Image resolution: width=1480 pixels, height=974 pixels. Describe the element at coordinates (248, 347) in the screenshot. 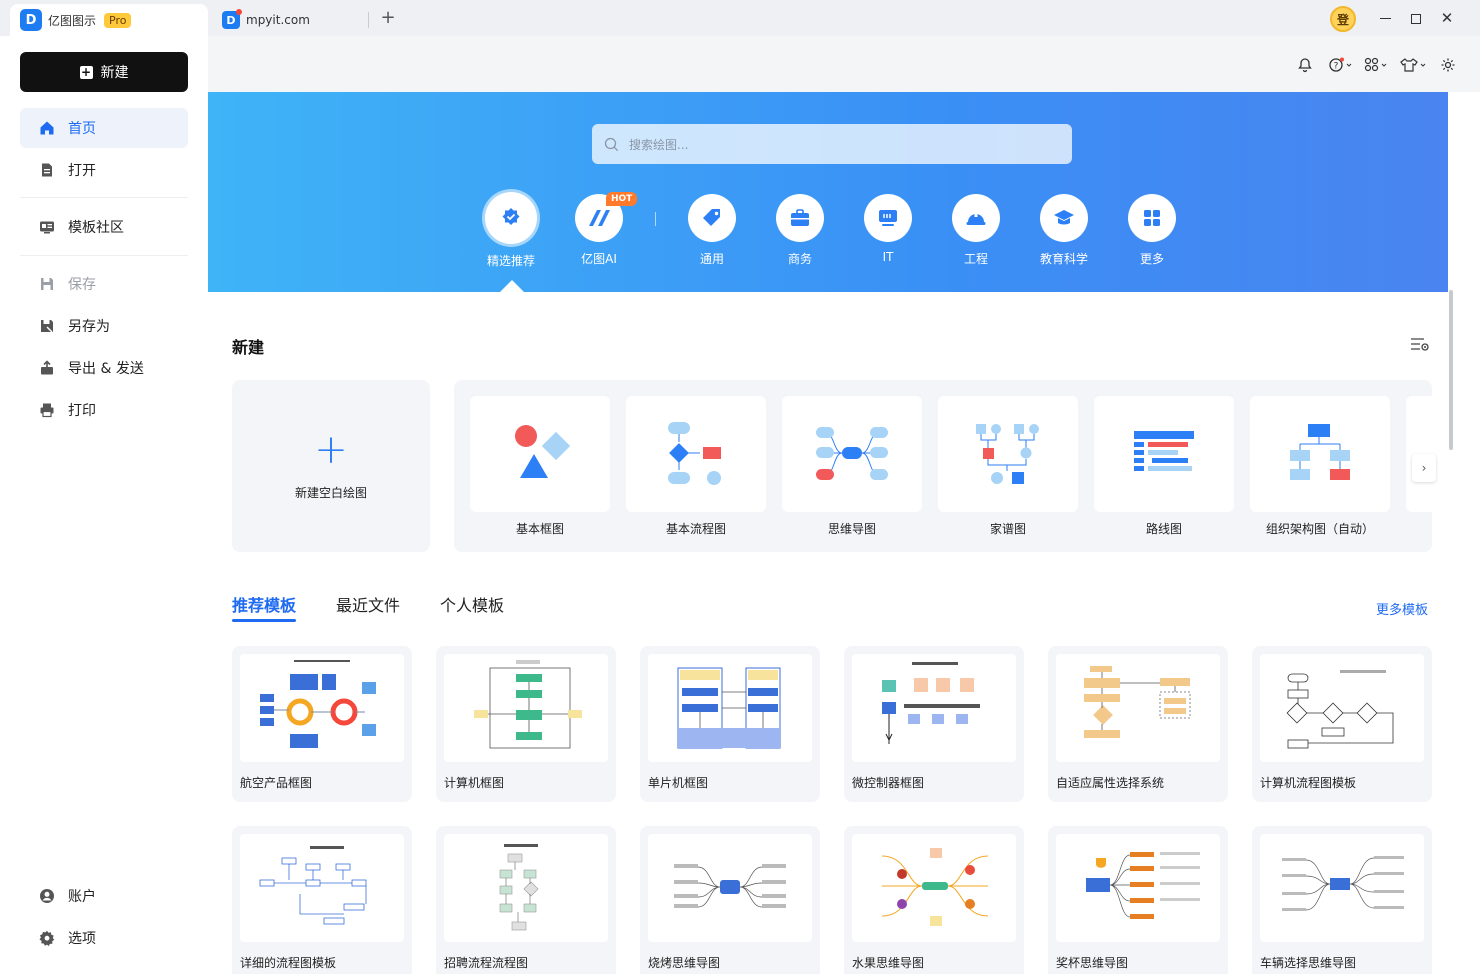

I see `new-section-title: 新建` at that location.